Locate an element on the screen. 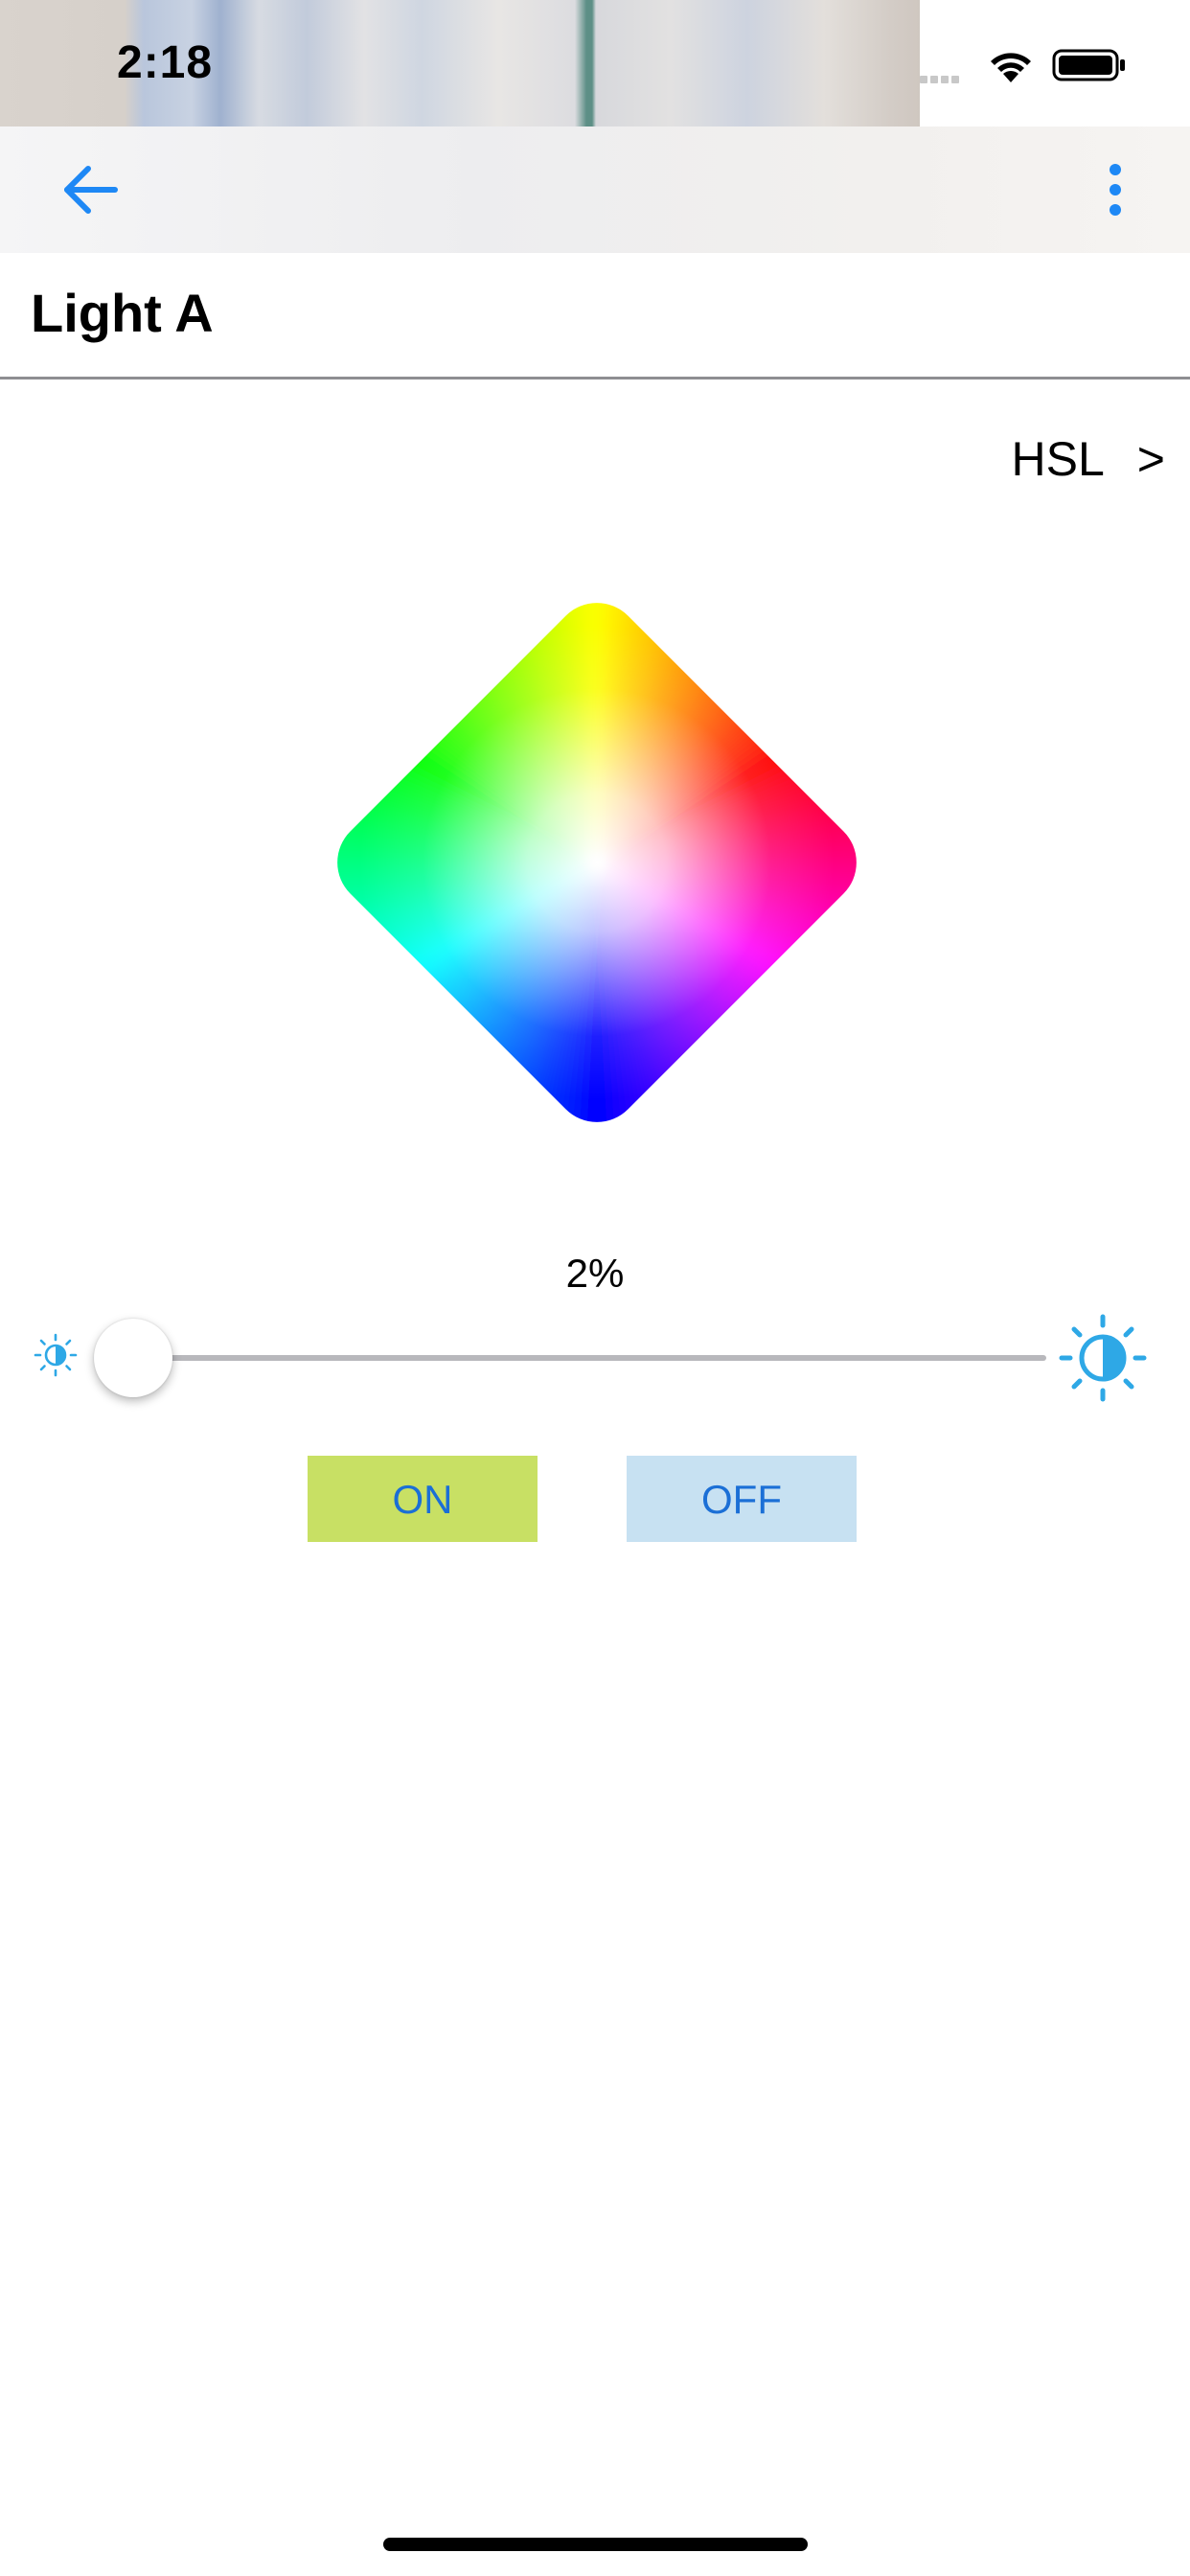 The width and height of the screenshot is (1190, 2576). brightness-slider-thumb is located at coordinates (133, 1358).